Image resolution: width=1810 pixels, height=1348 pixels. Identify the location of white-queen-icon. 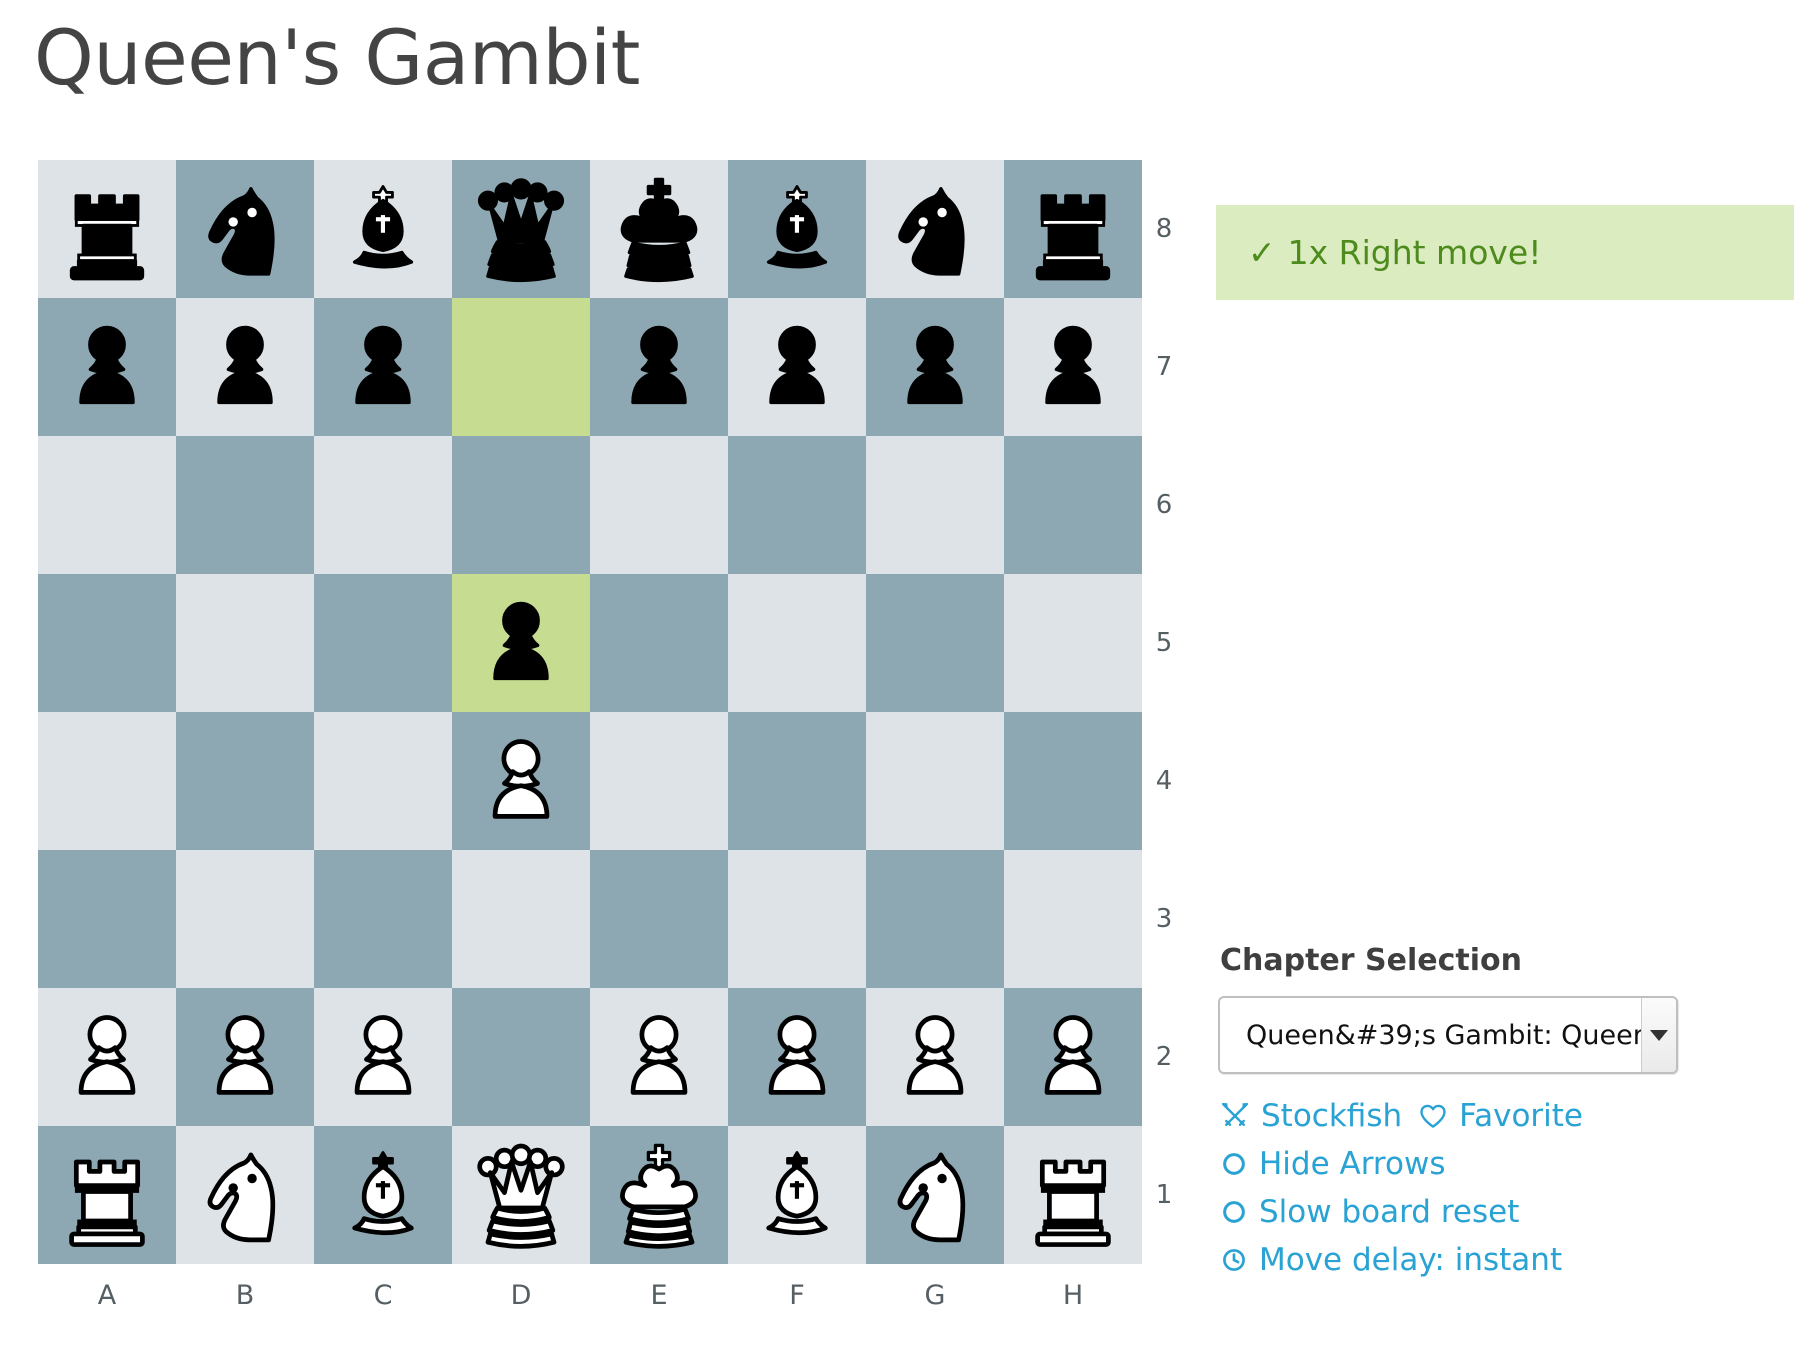
(521, 1195).